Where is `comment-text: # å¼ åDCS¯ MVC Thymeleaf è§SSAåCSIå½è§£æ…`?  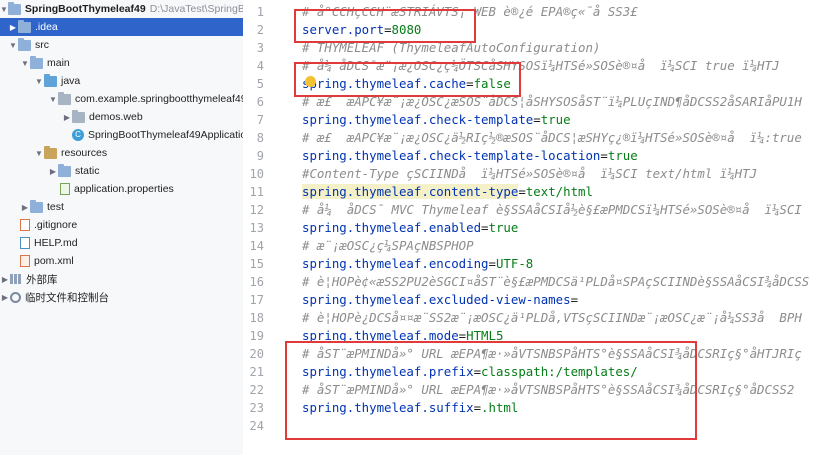 comment-text: # å¼ åDCS¯ MVC Thymeleaf è§SSAåCSIå½è§£æ… is located at coordinates (552, 209).